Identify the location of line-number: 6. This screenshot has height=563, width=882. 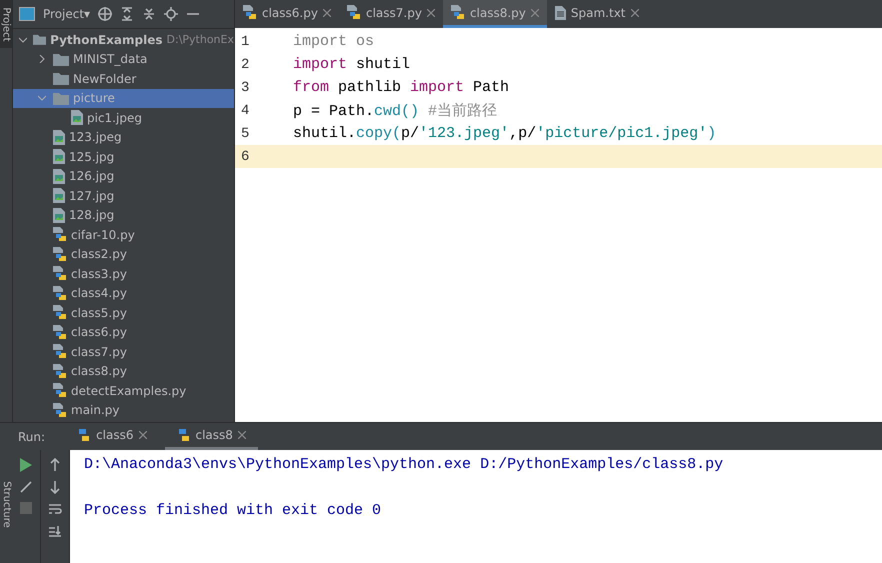
(245, 156).